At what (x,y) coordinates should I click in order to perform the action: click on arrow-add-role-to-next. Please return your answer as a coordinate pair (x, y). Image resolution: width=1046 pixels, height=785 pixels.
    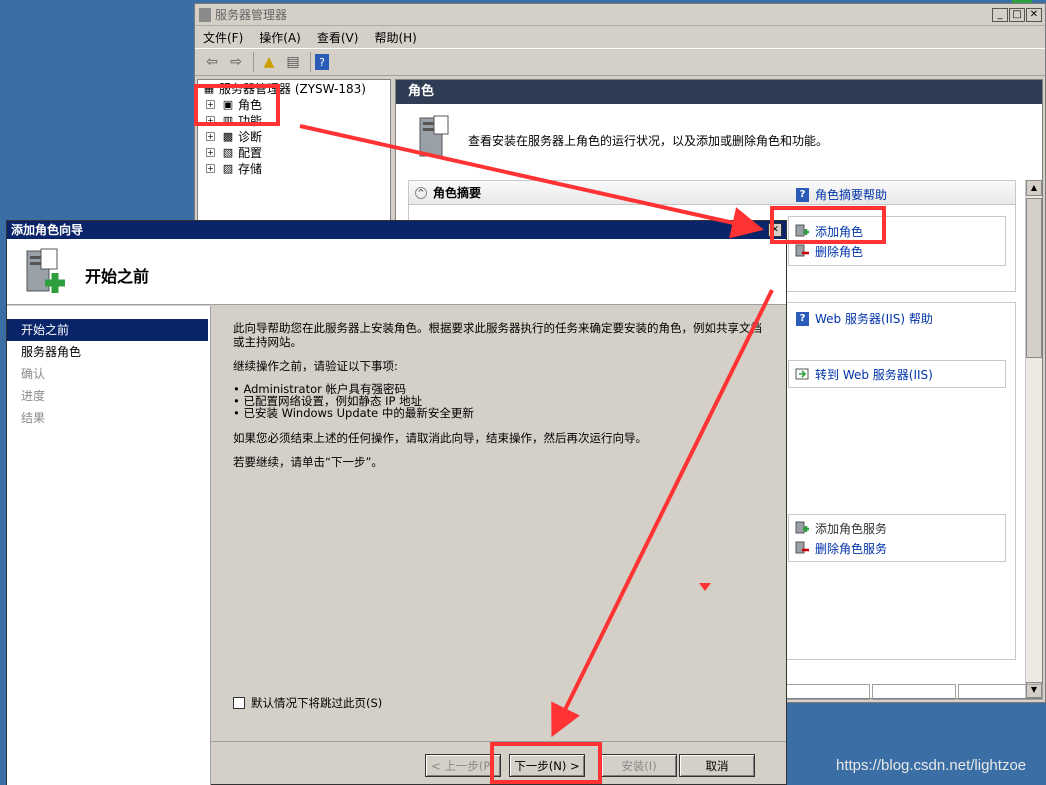
    Looking at the image, I should click on (662, 513).